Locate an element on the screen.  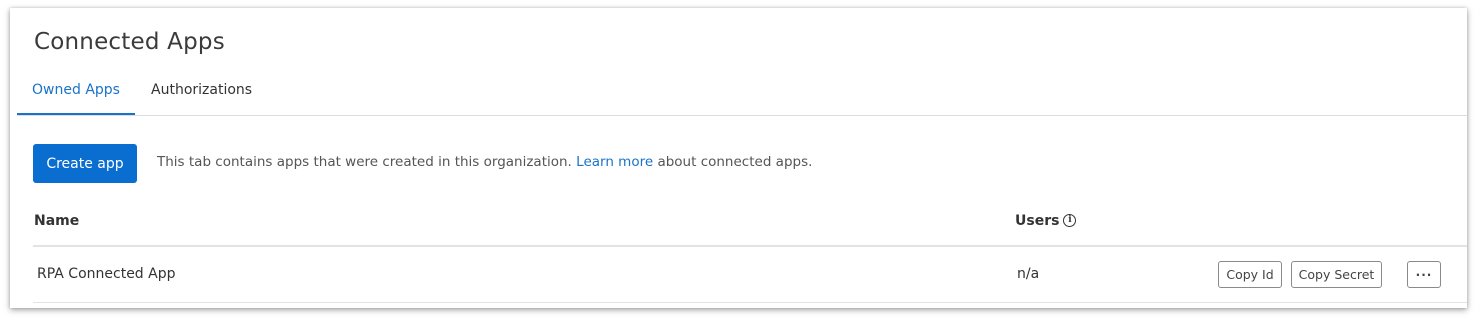
tab-authorizations: Authorizations is located at coordinates (201, 97).